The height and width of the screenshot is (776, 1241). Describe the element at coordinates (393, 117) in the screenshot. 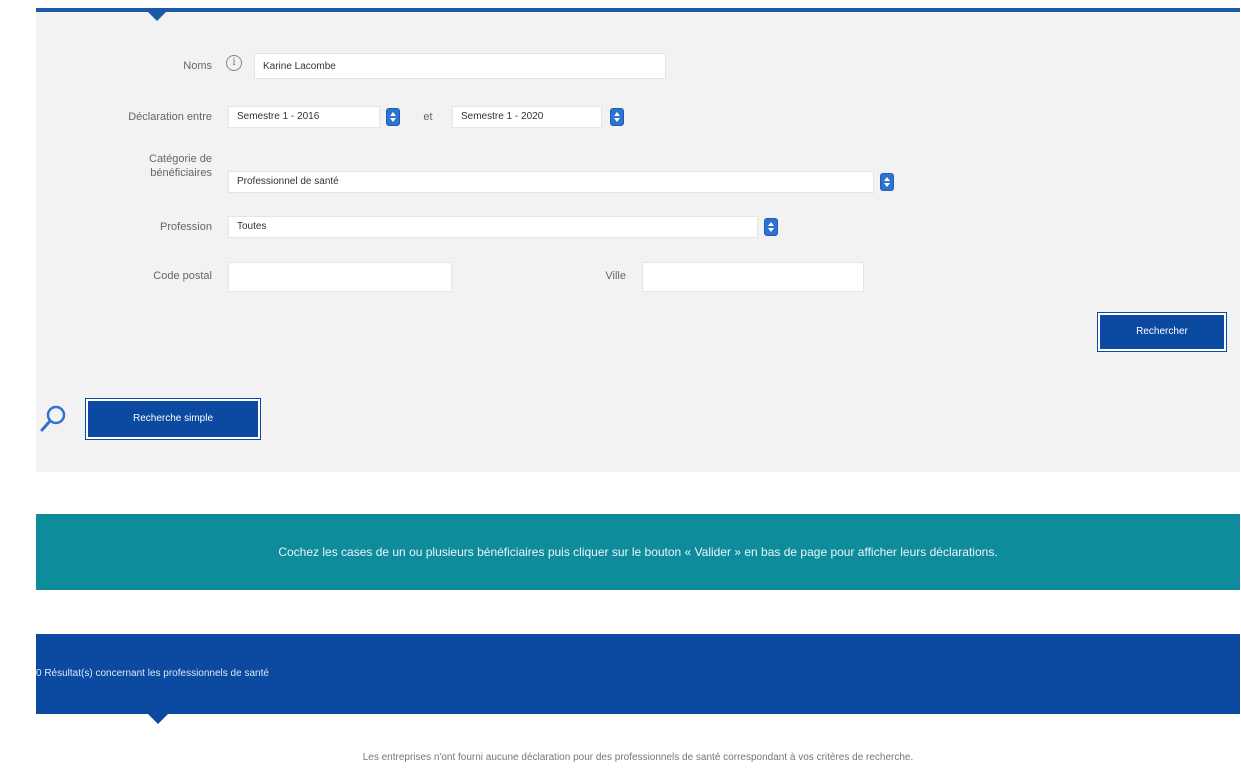

I see `declaration-from-dropdown-icon` at that location.